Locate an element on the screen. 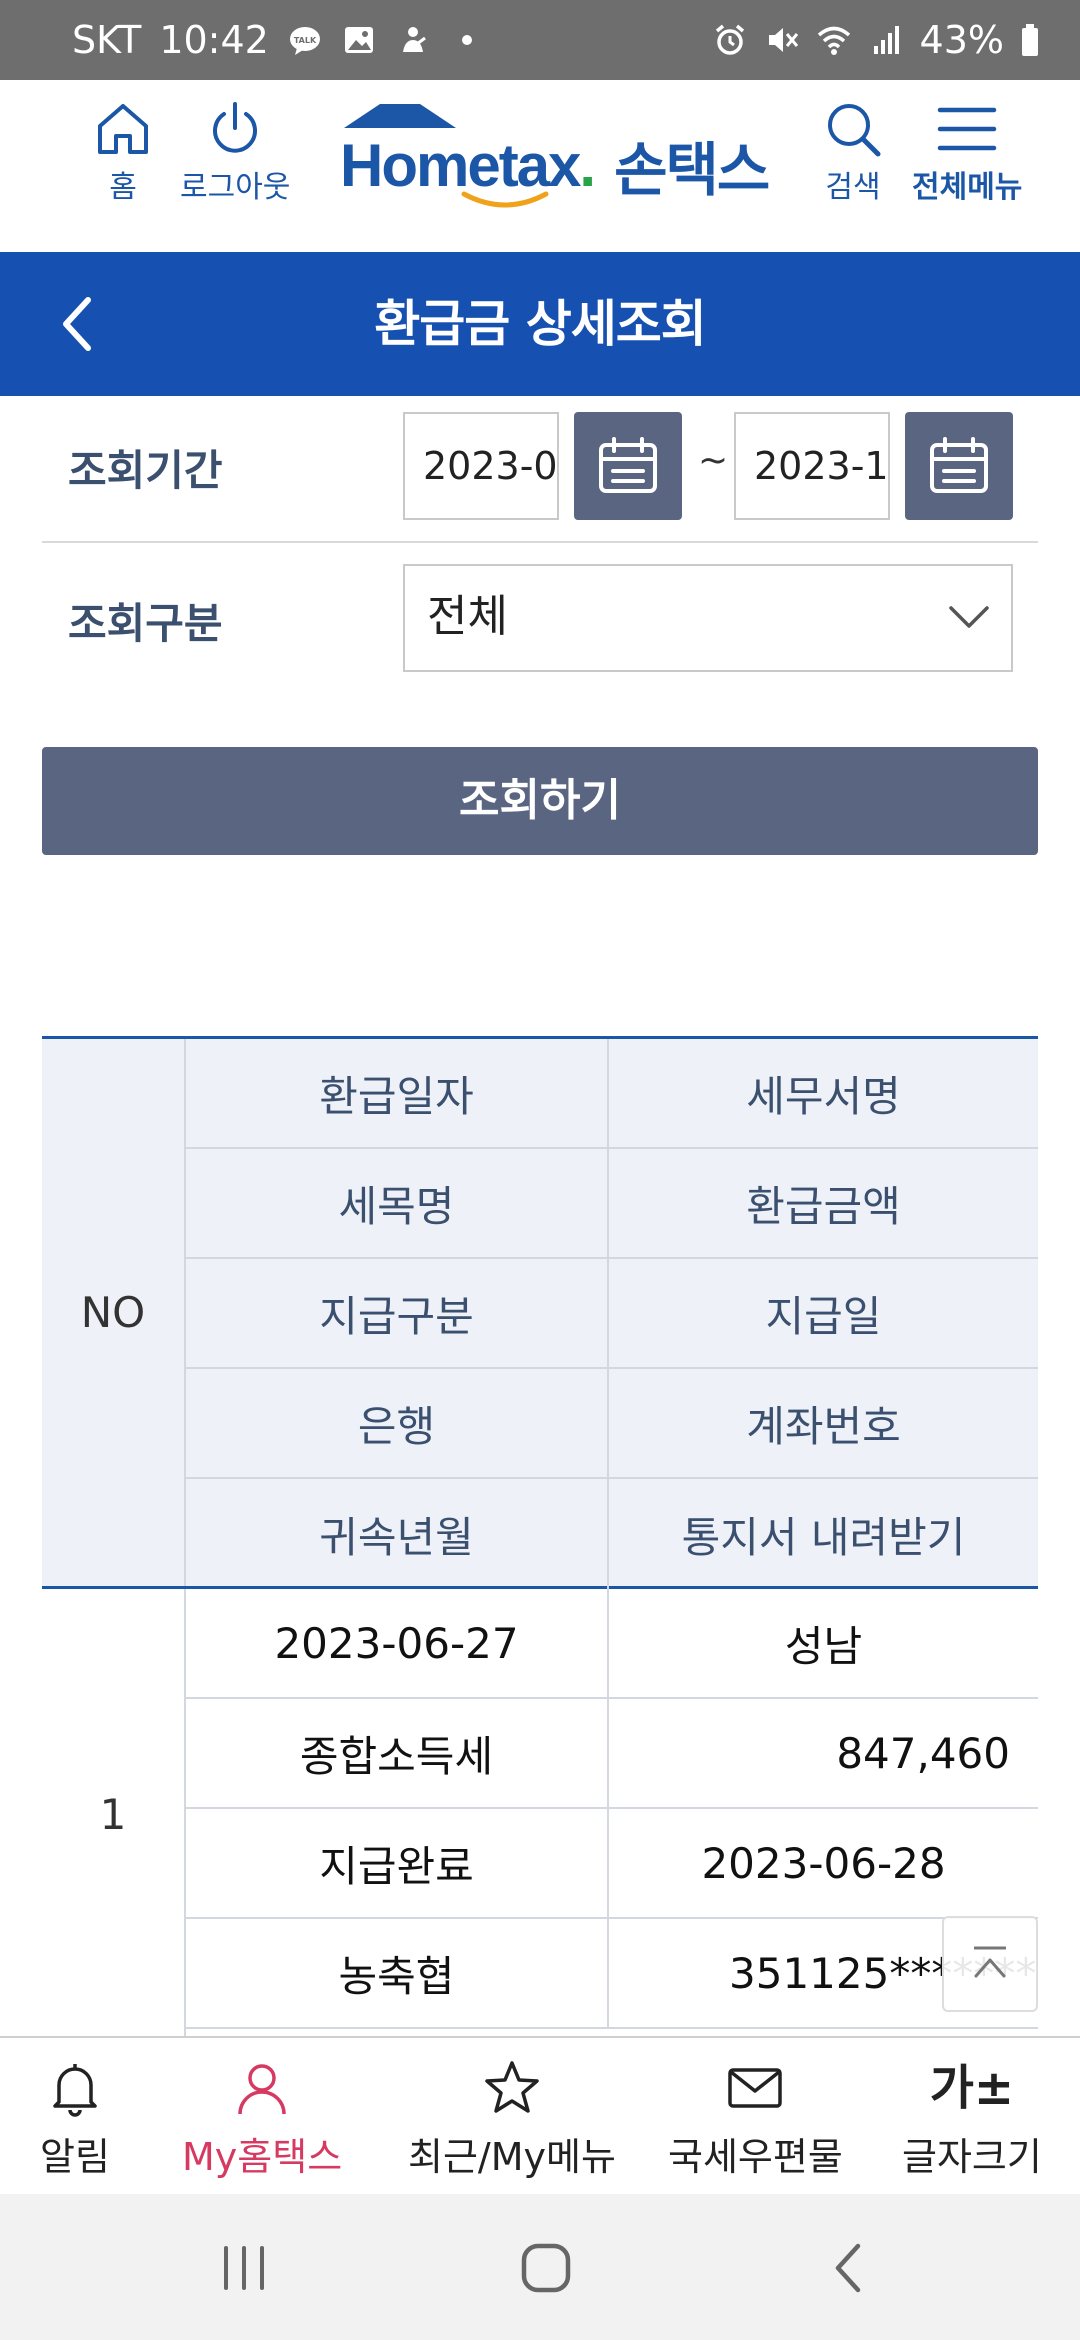 The height and width of the screenshot is (2340, 1080). status-bar: SKT 10:42 TALK 43% is located at coordinates (540, 40).